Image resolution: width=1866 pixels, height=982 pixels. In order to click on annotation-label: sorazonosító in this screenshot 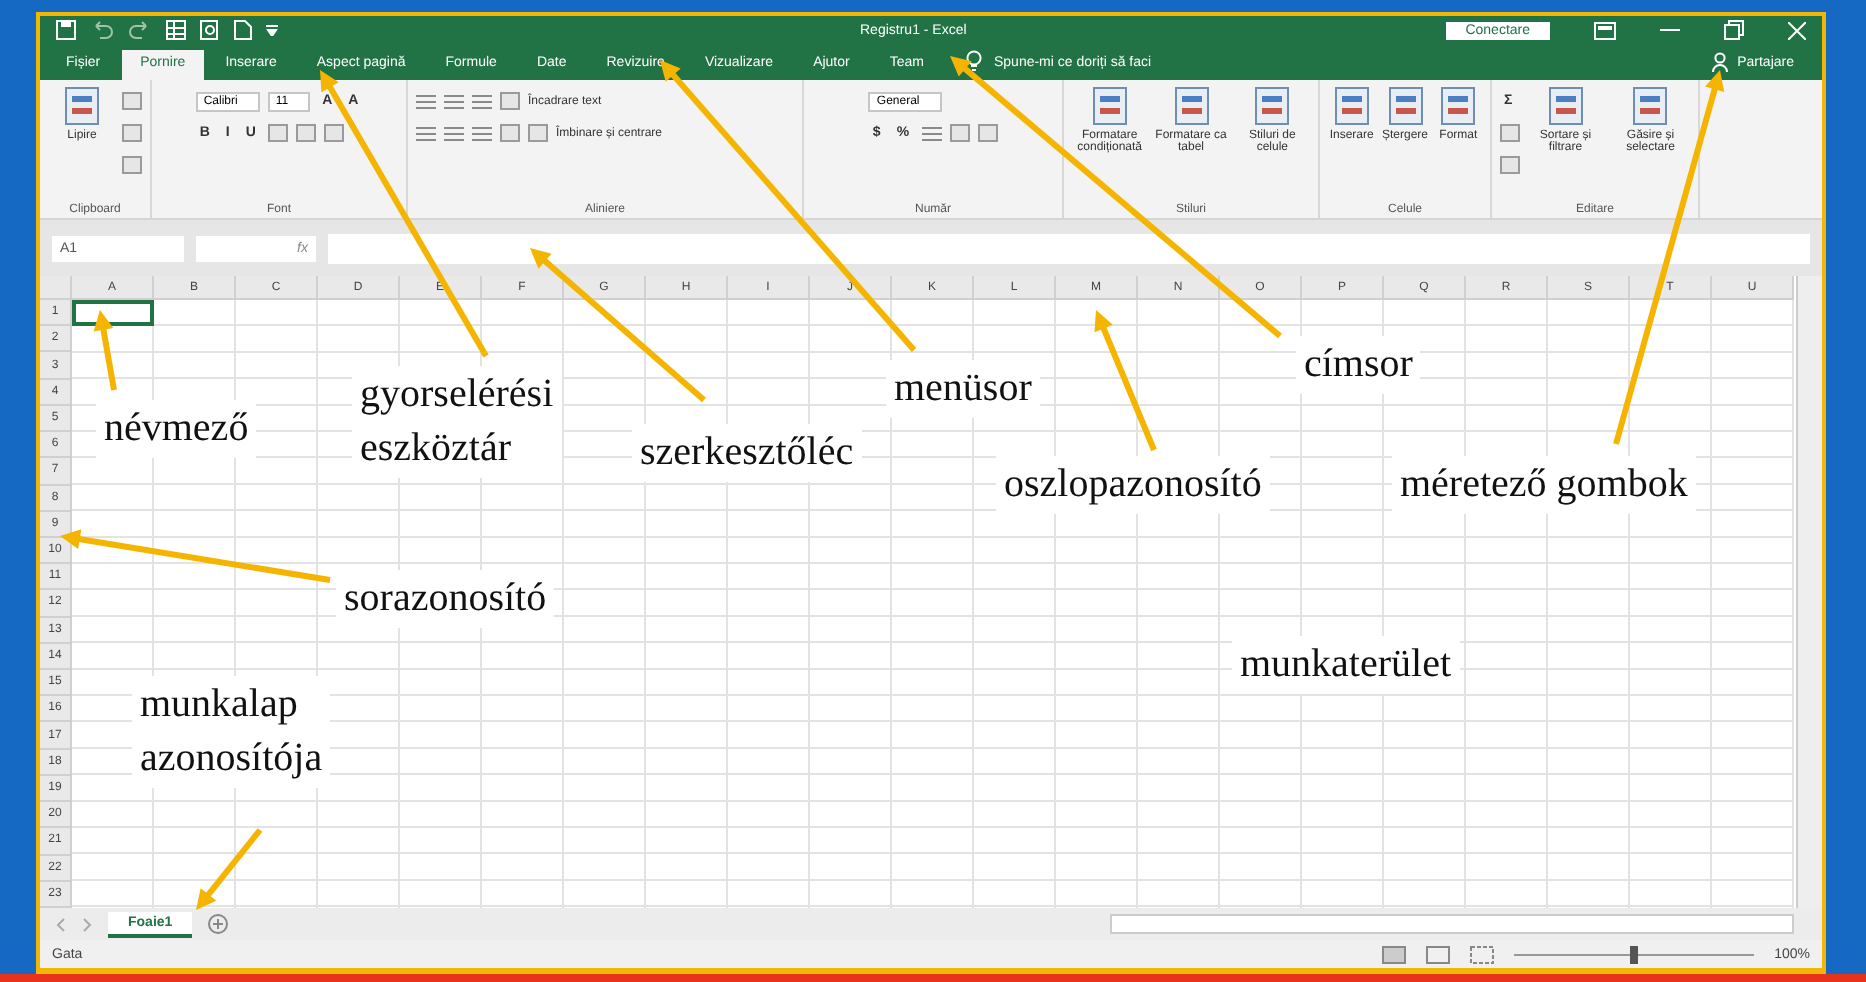, I will do `click(445, 599)`.